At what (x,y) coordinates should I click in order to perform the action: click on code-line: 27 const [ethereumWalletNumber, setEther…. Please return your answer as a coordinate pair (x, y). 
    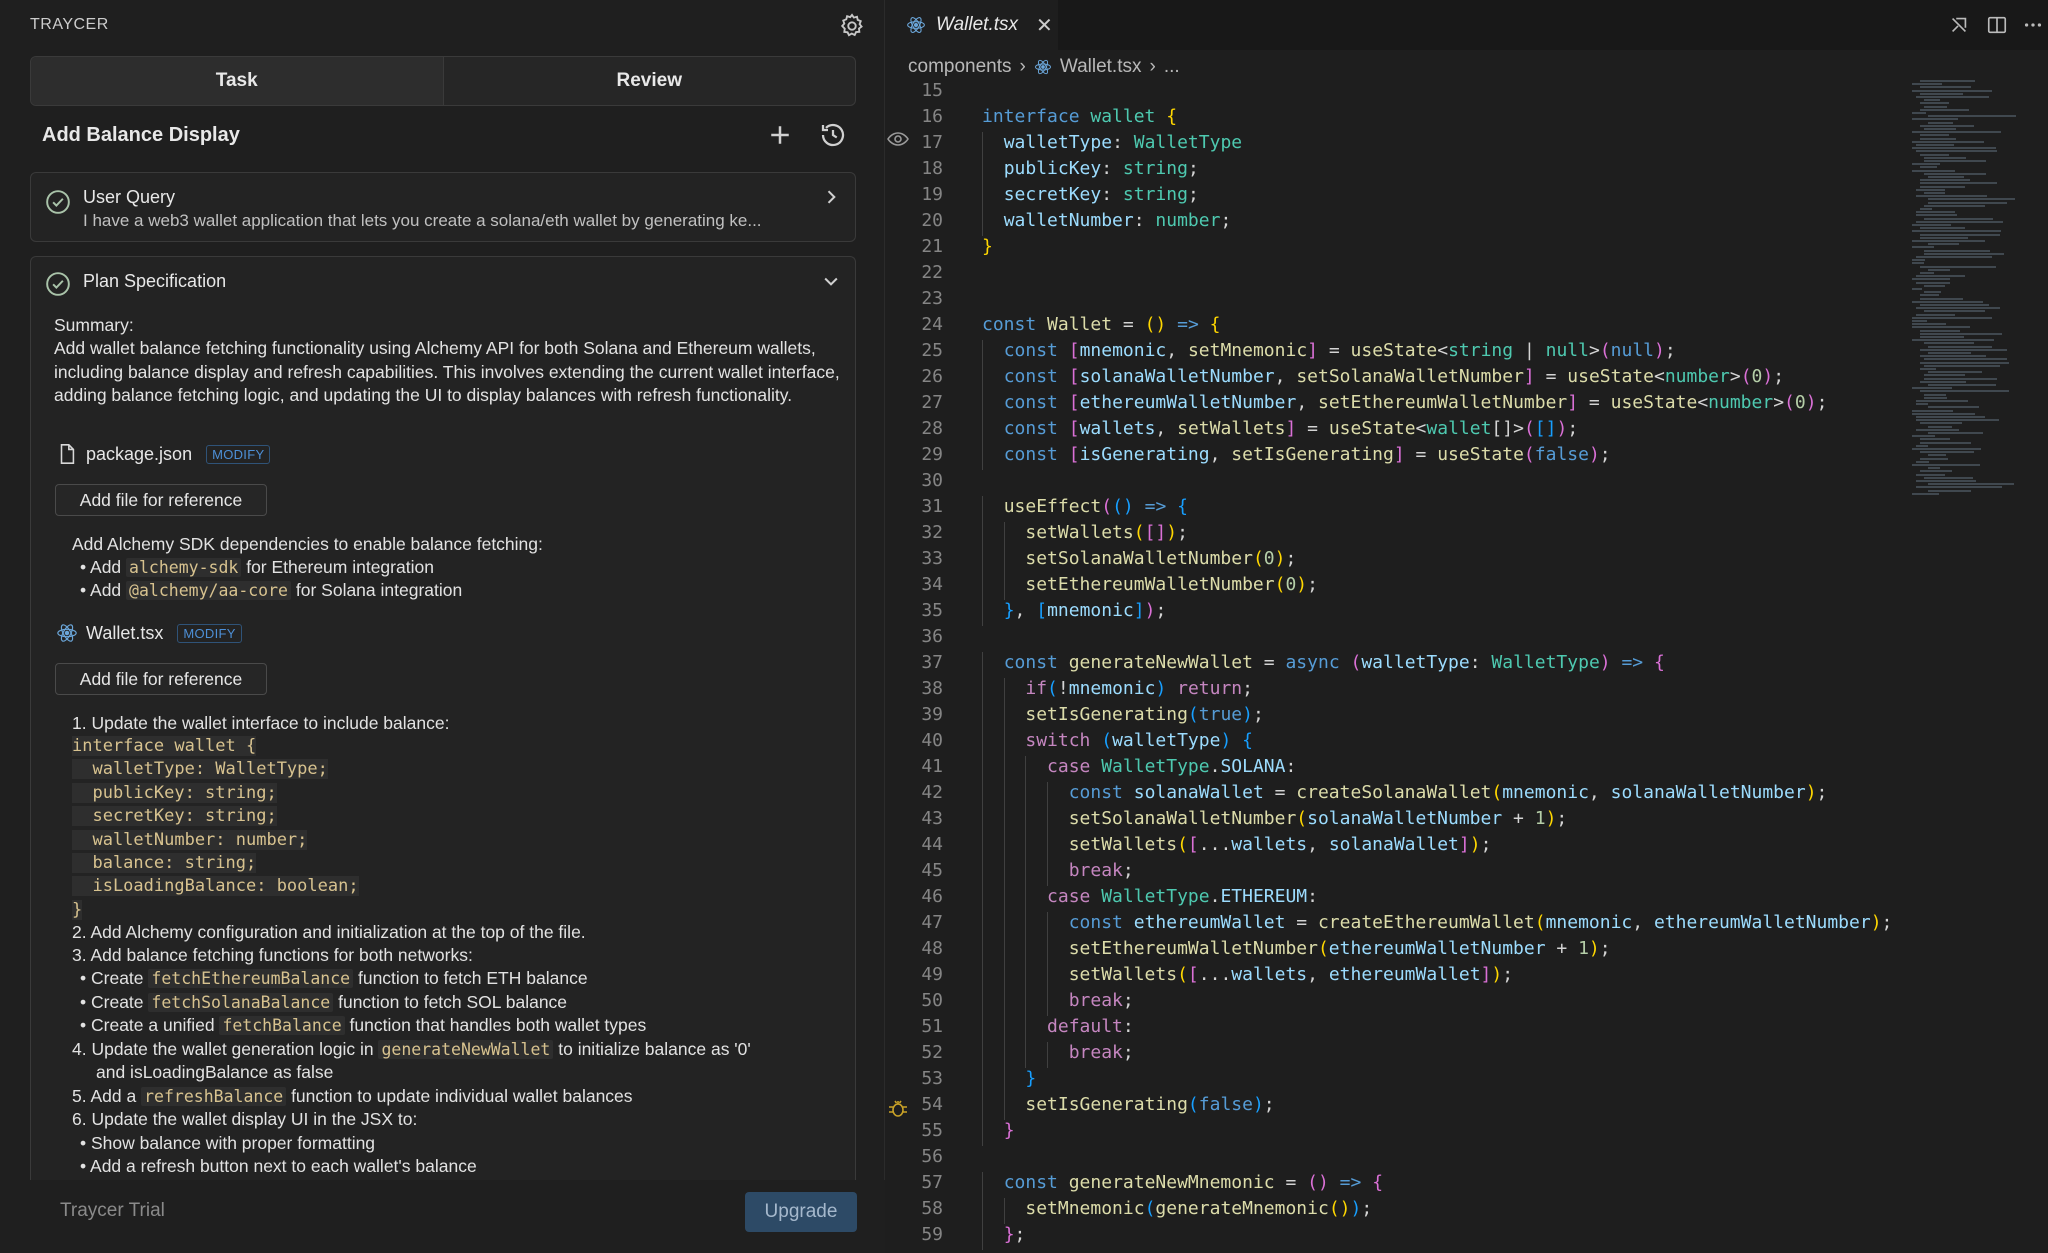
    Looking at the image, I should click on (1396, 405).